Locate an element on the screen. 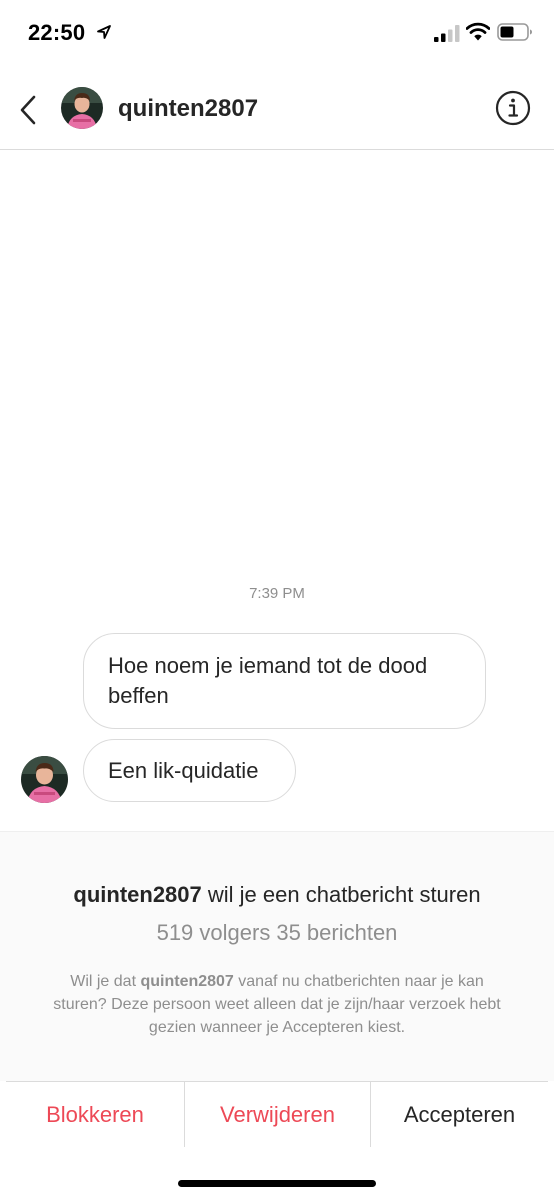 The width and height of the screenshot is (554, 1200). message-timestamp: 7:39 PM is located at coordinates (277, 593).